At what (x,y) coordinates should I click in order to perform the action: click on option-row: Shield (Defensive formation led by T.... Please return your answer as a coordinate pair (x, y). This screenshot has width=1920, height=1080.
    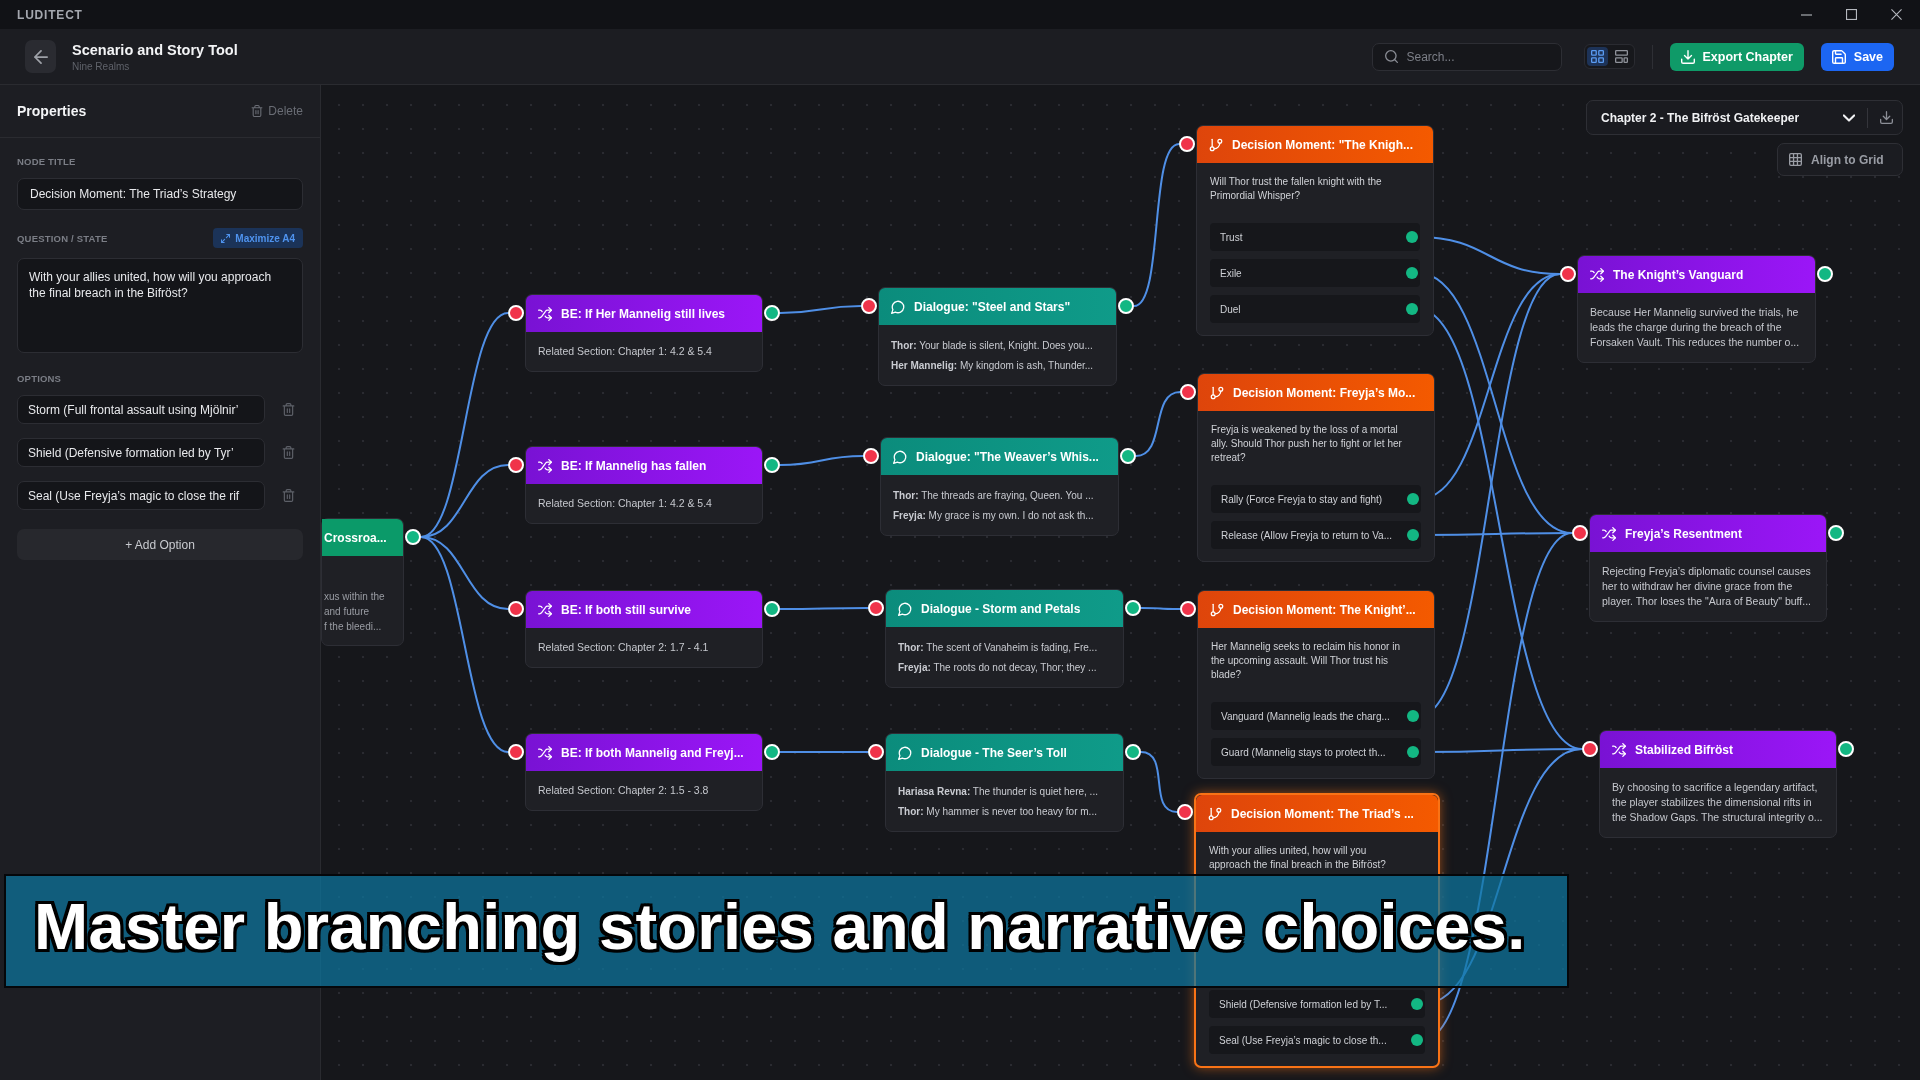
    Looking at the image, I should click on (1317, 1004).